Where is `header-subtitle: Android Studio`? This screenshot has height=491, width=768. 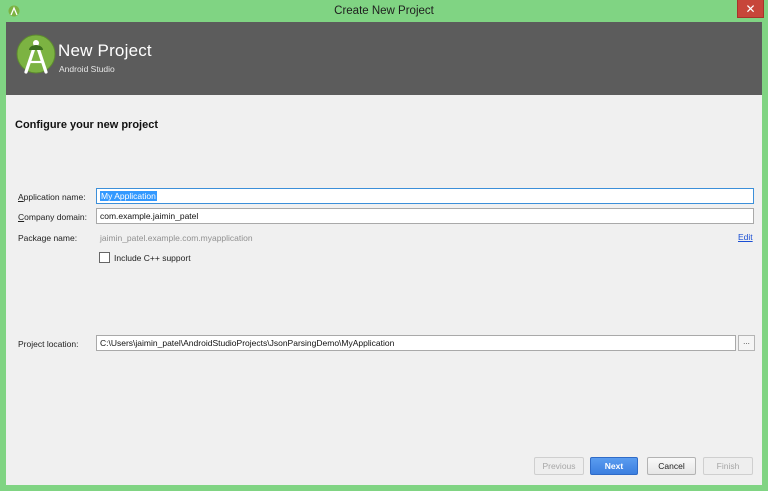
header-subtitle: Android Studio is located at coordinates (87, 69).